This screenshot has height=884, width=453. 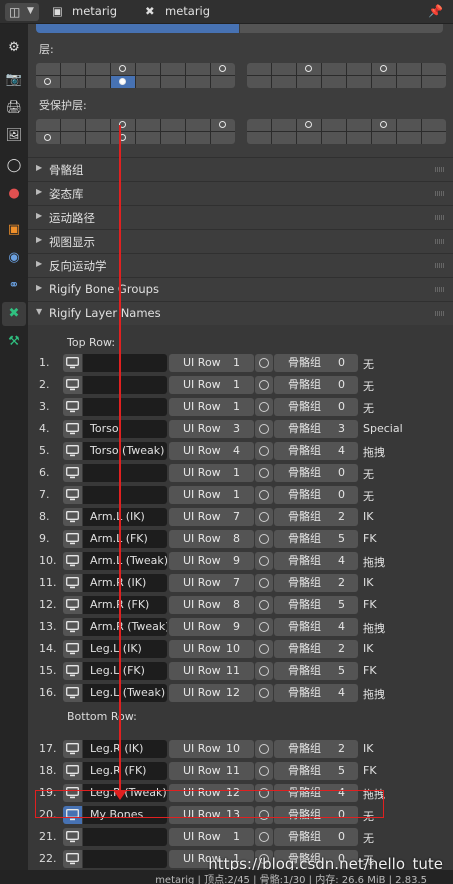 I want to click on pin-icon: 📌, so click(x=435, y=11).